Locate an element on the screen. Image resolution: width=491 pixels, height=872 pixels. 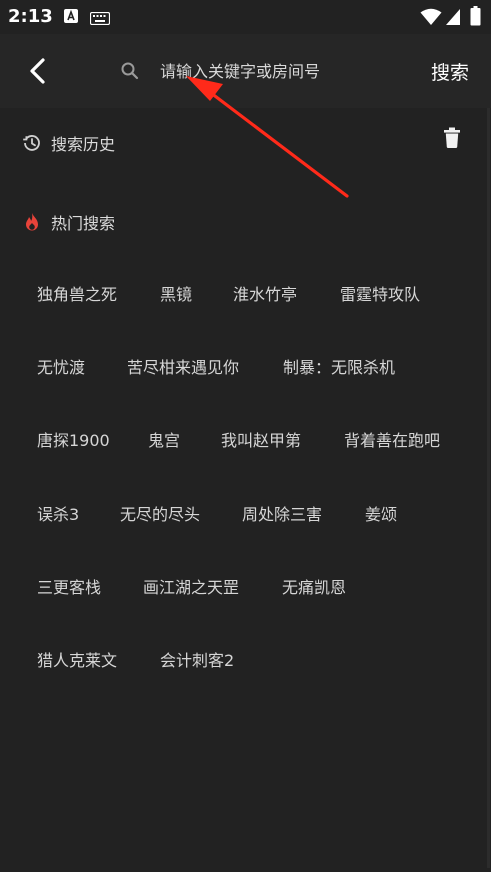
hot-search-tag: 周处除三害 is located at coordinates (282, 514).